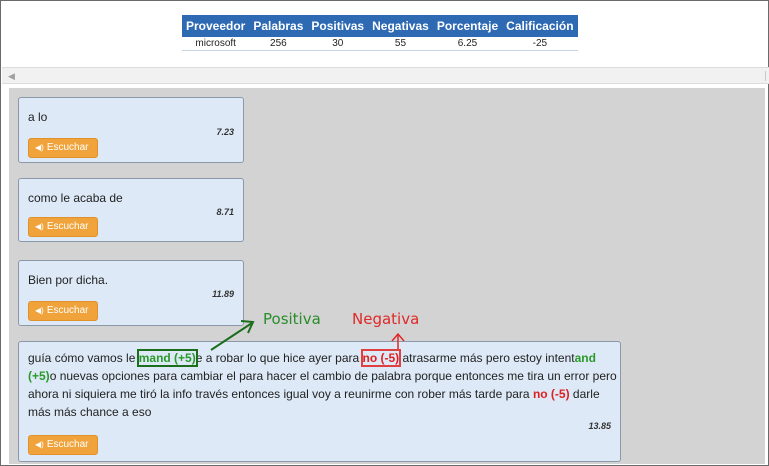 The image size is (769, 466). I want to click on text-segment: e a robar lo que hice ayer para, so click(279, 358).